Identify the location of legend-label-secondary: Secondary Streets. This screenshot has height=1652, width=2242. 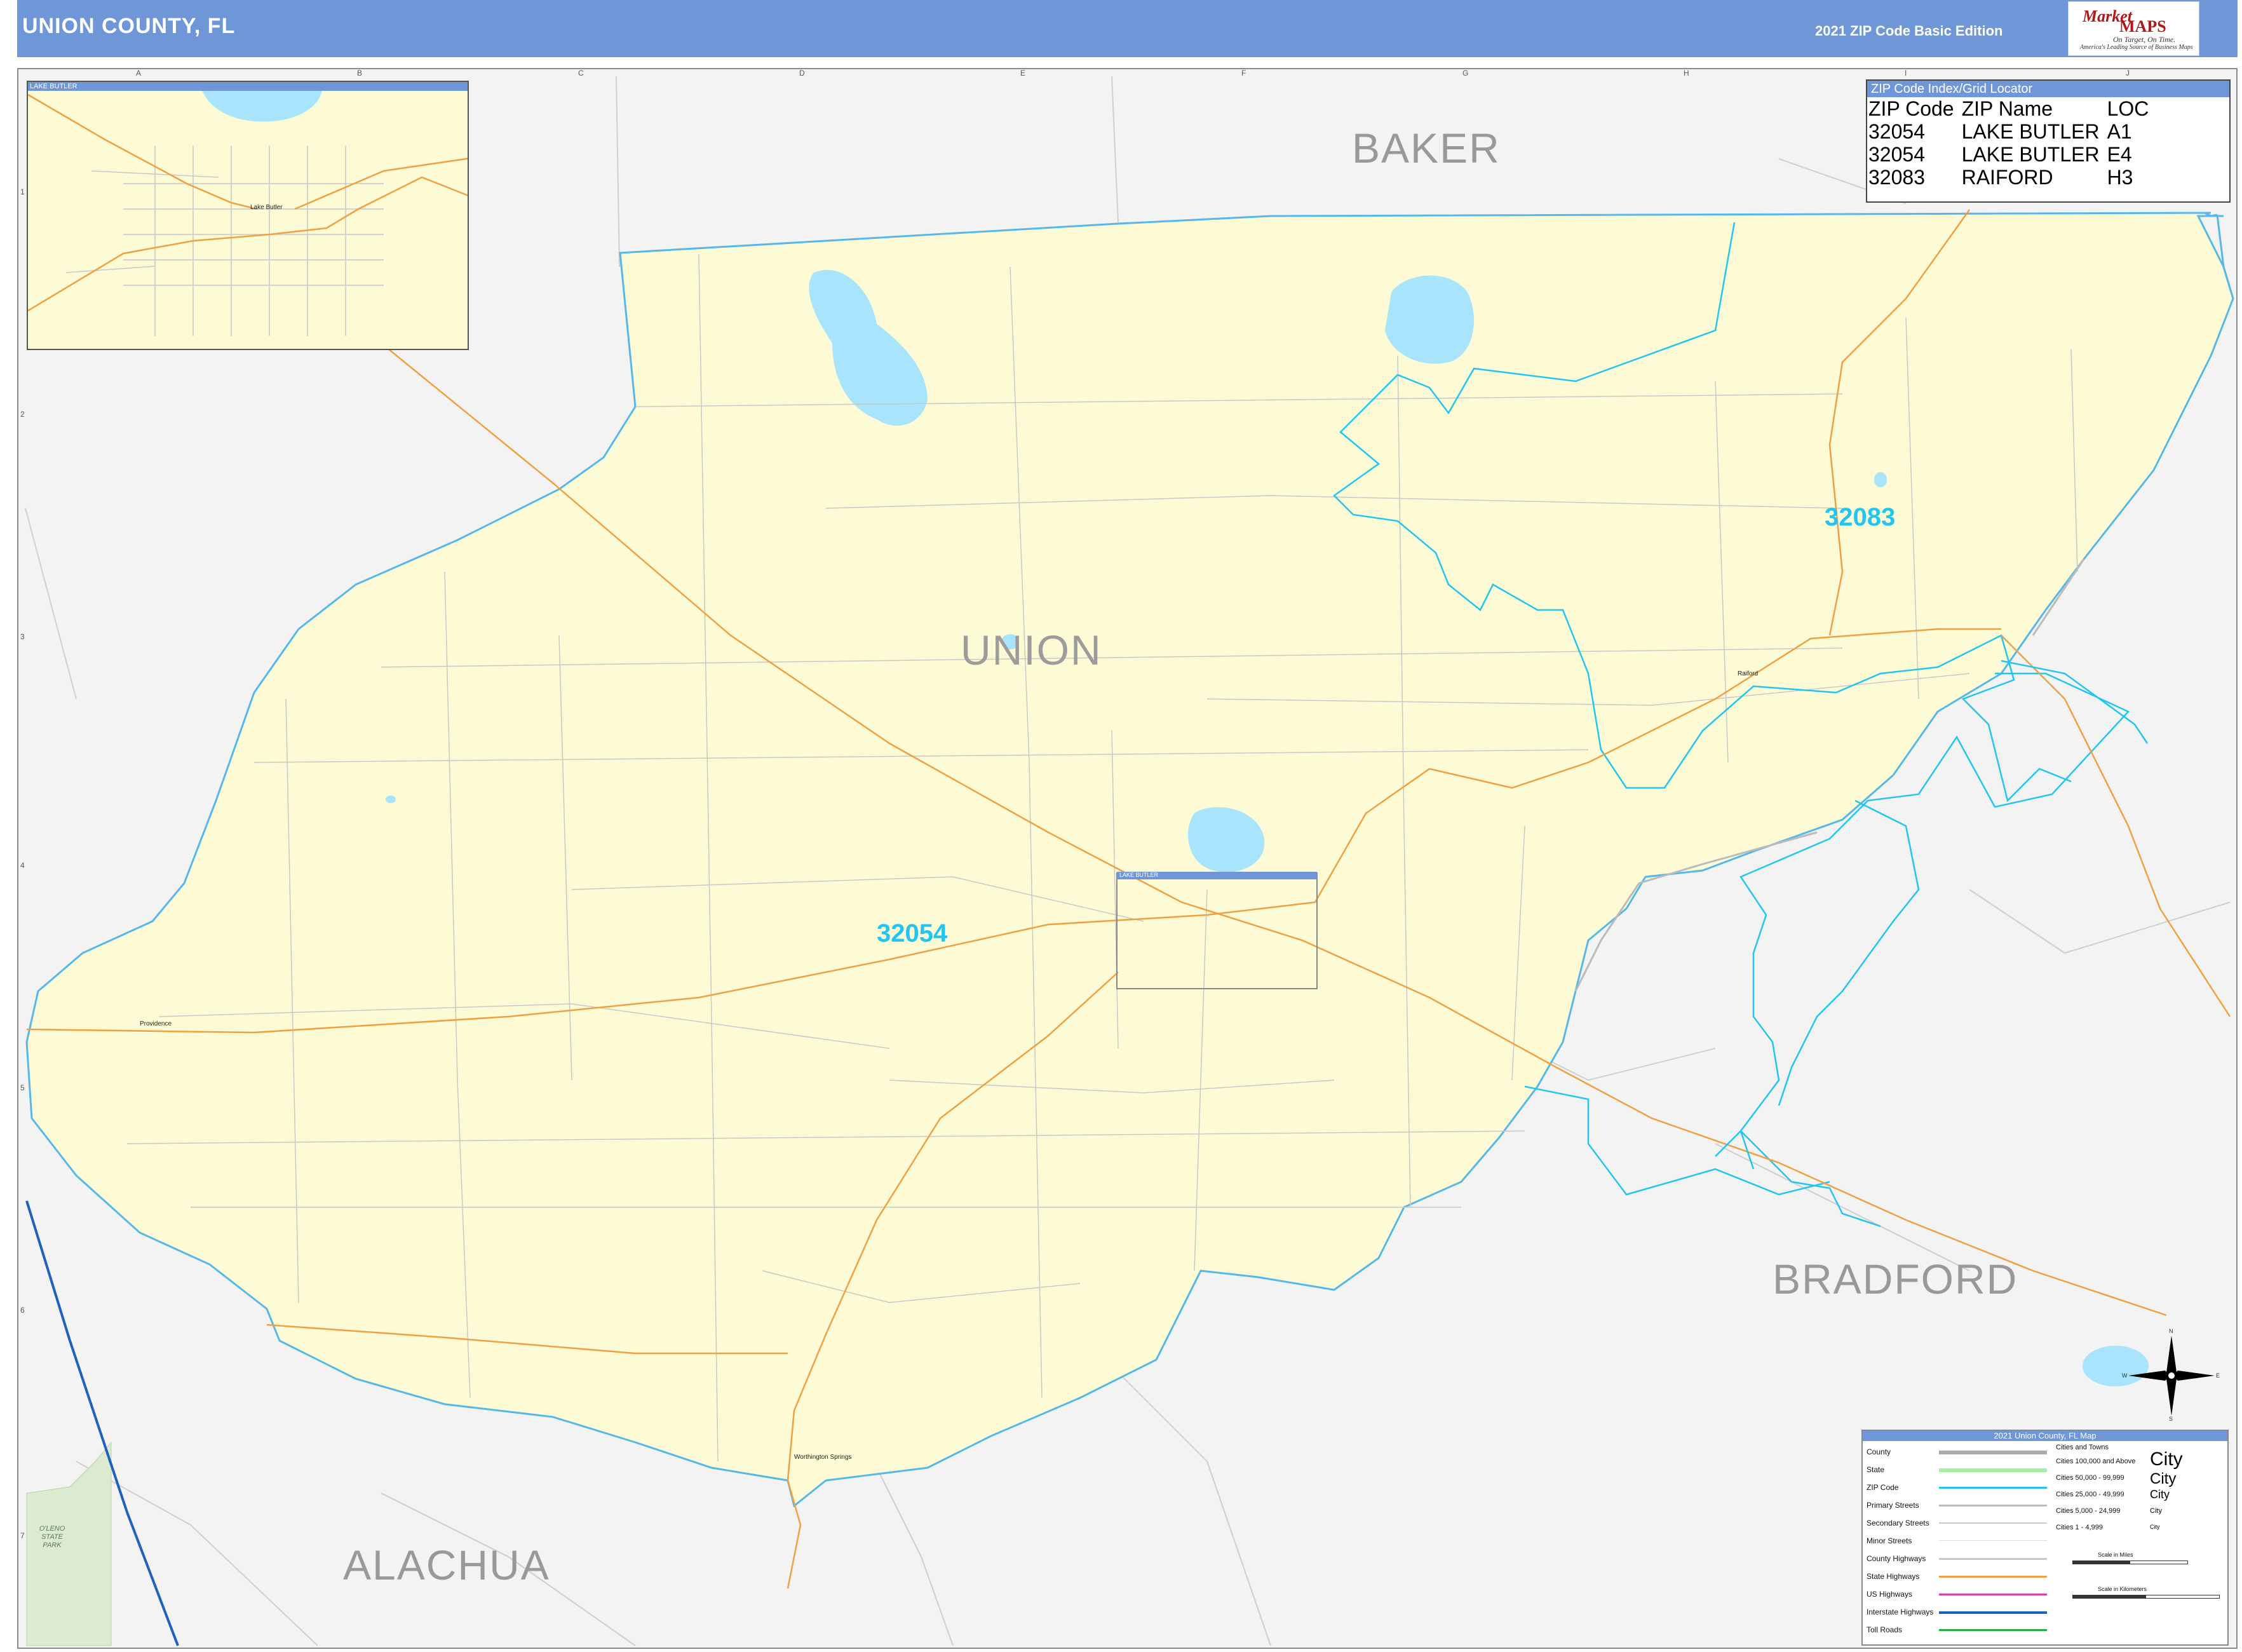
(1898, 1523).